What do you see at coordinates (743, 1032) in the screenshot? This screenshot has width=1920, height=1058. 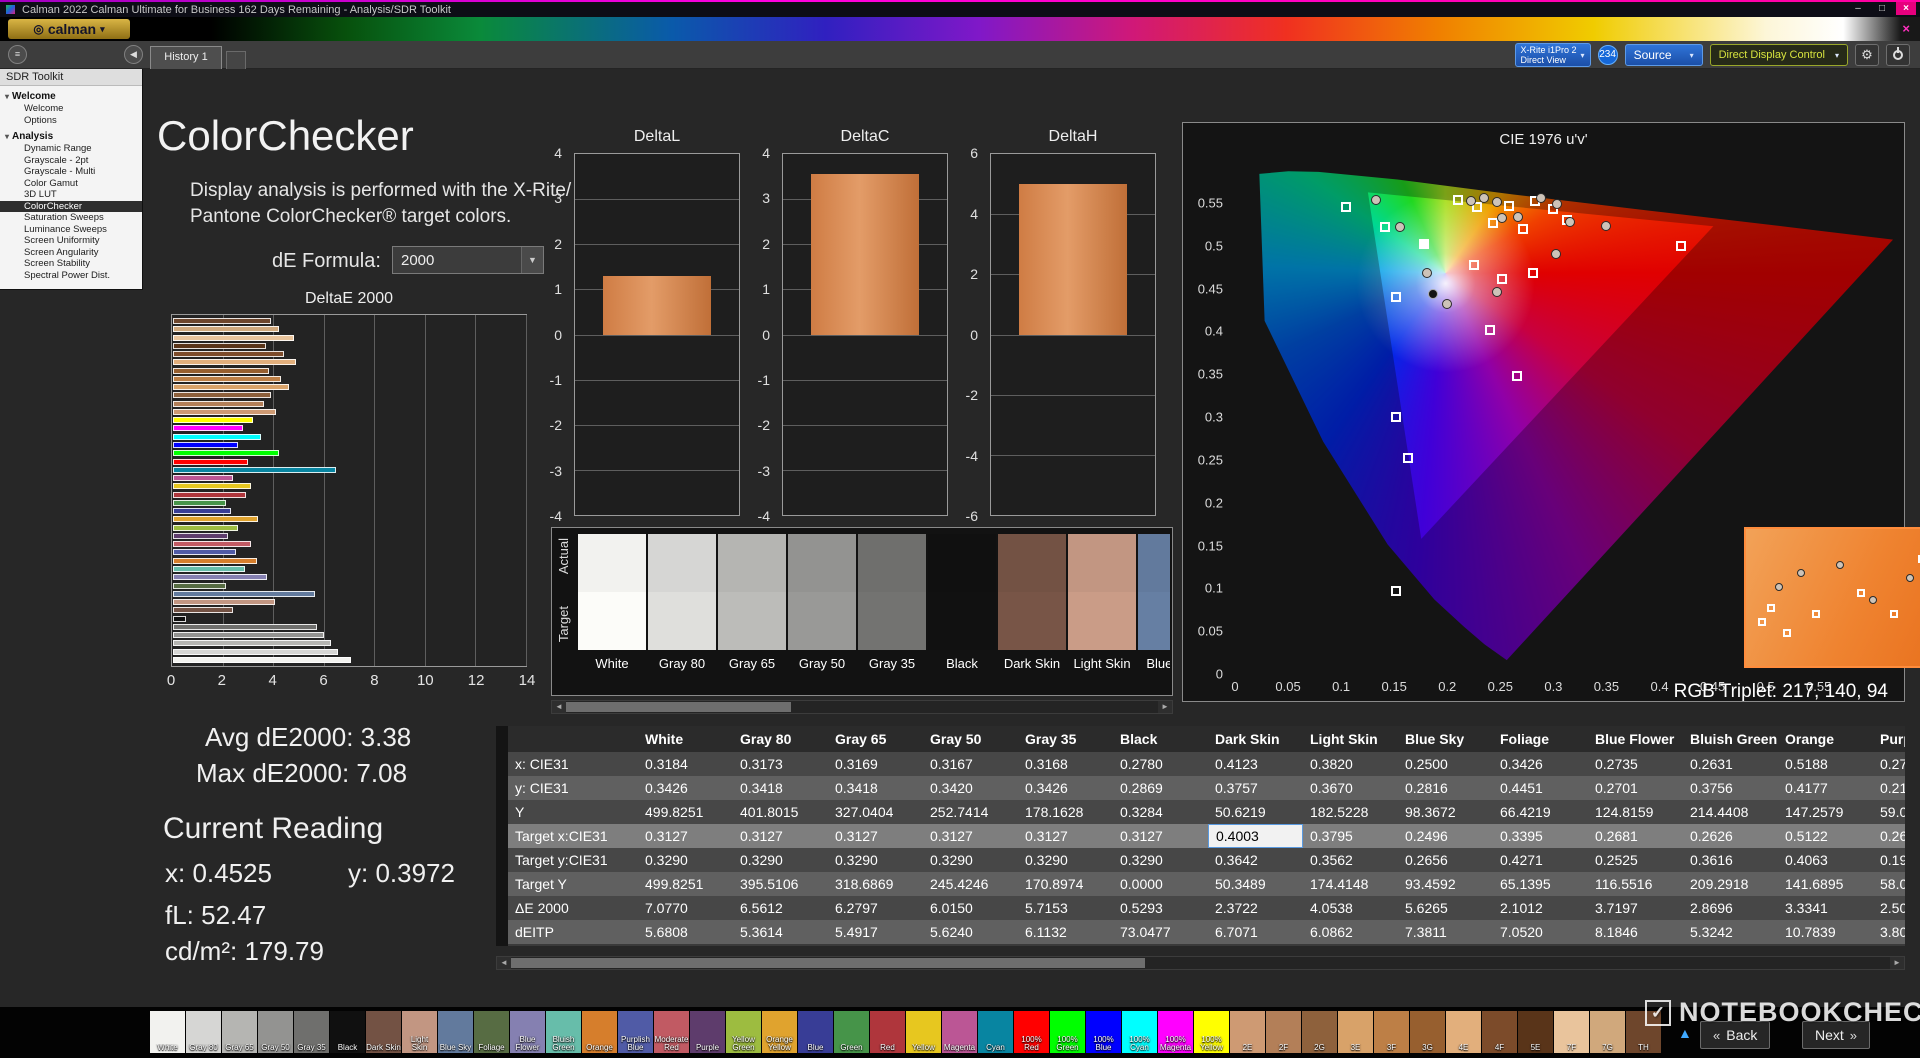 I see `strip-swatch-yellow-green: Yellow Green` at bounding box center [743, 1032].